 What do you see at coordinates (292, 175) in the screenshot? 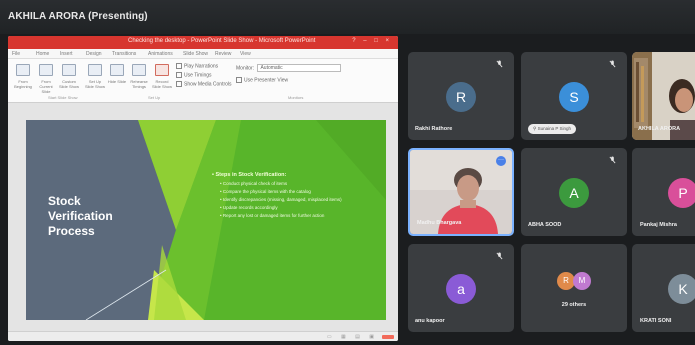
I see `slide-heading: Steps in Stock Verification:` at bounding box center [292, 175].